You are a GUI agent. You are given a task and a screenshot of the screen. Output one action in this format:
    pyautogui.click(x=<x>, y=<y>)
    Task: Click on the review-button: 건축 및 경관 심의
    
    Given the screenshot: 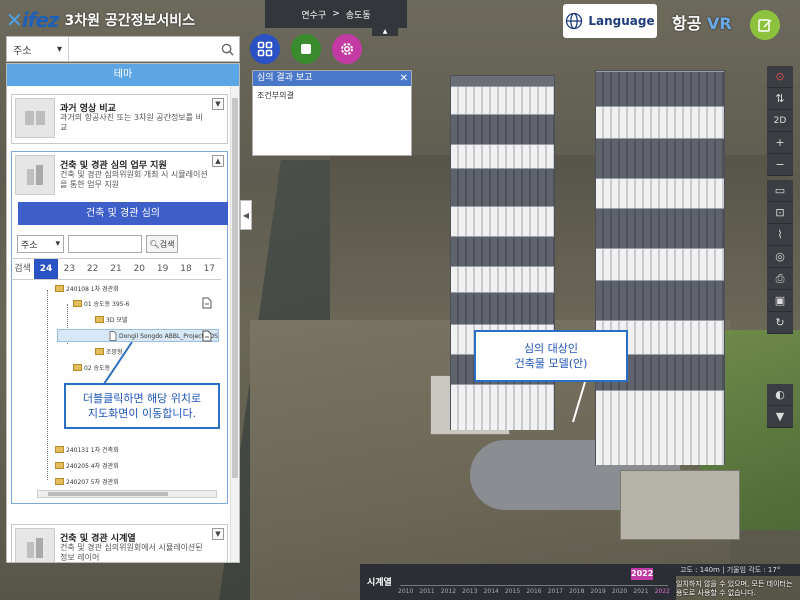 What is the action you would take?
    pyautogui.click(x=123, y=213)
    